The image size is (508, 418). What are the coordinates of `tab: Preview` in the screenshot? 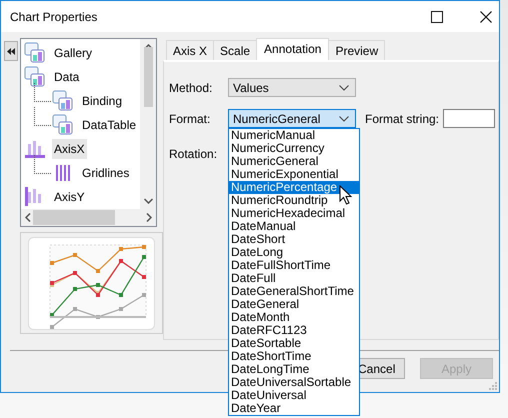 It's located at (357, 50).